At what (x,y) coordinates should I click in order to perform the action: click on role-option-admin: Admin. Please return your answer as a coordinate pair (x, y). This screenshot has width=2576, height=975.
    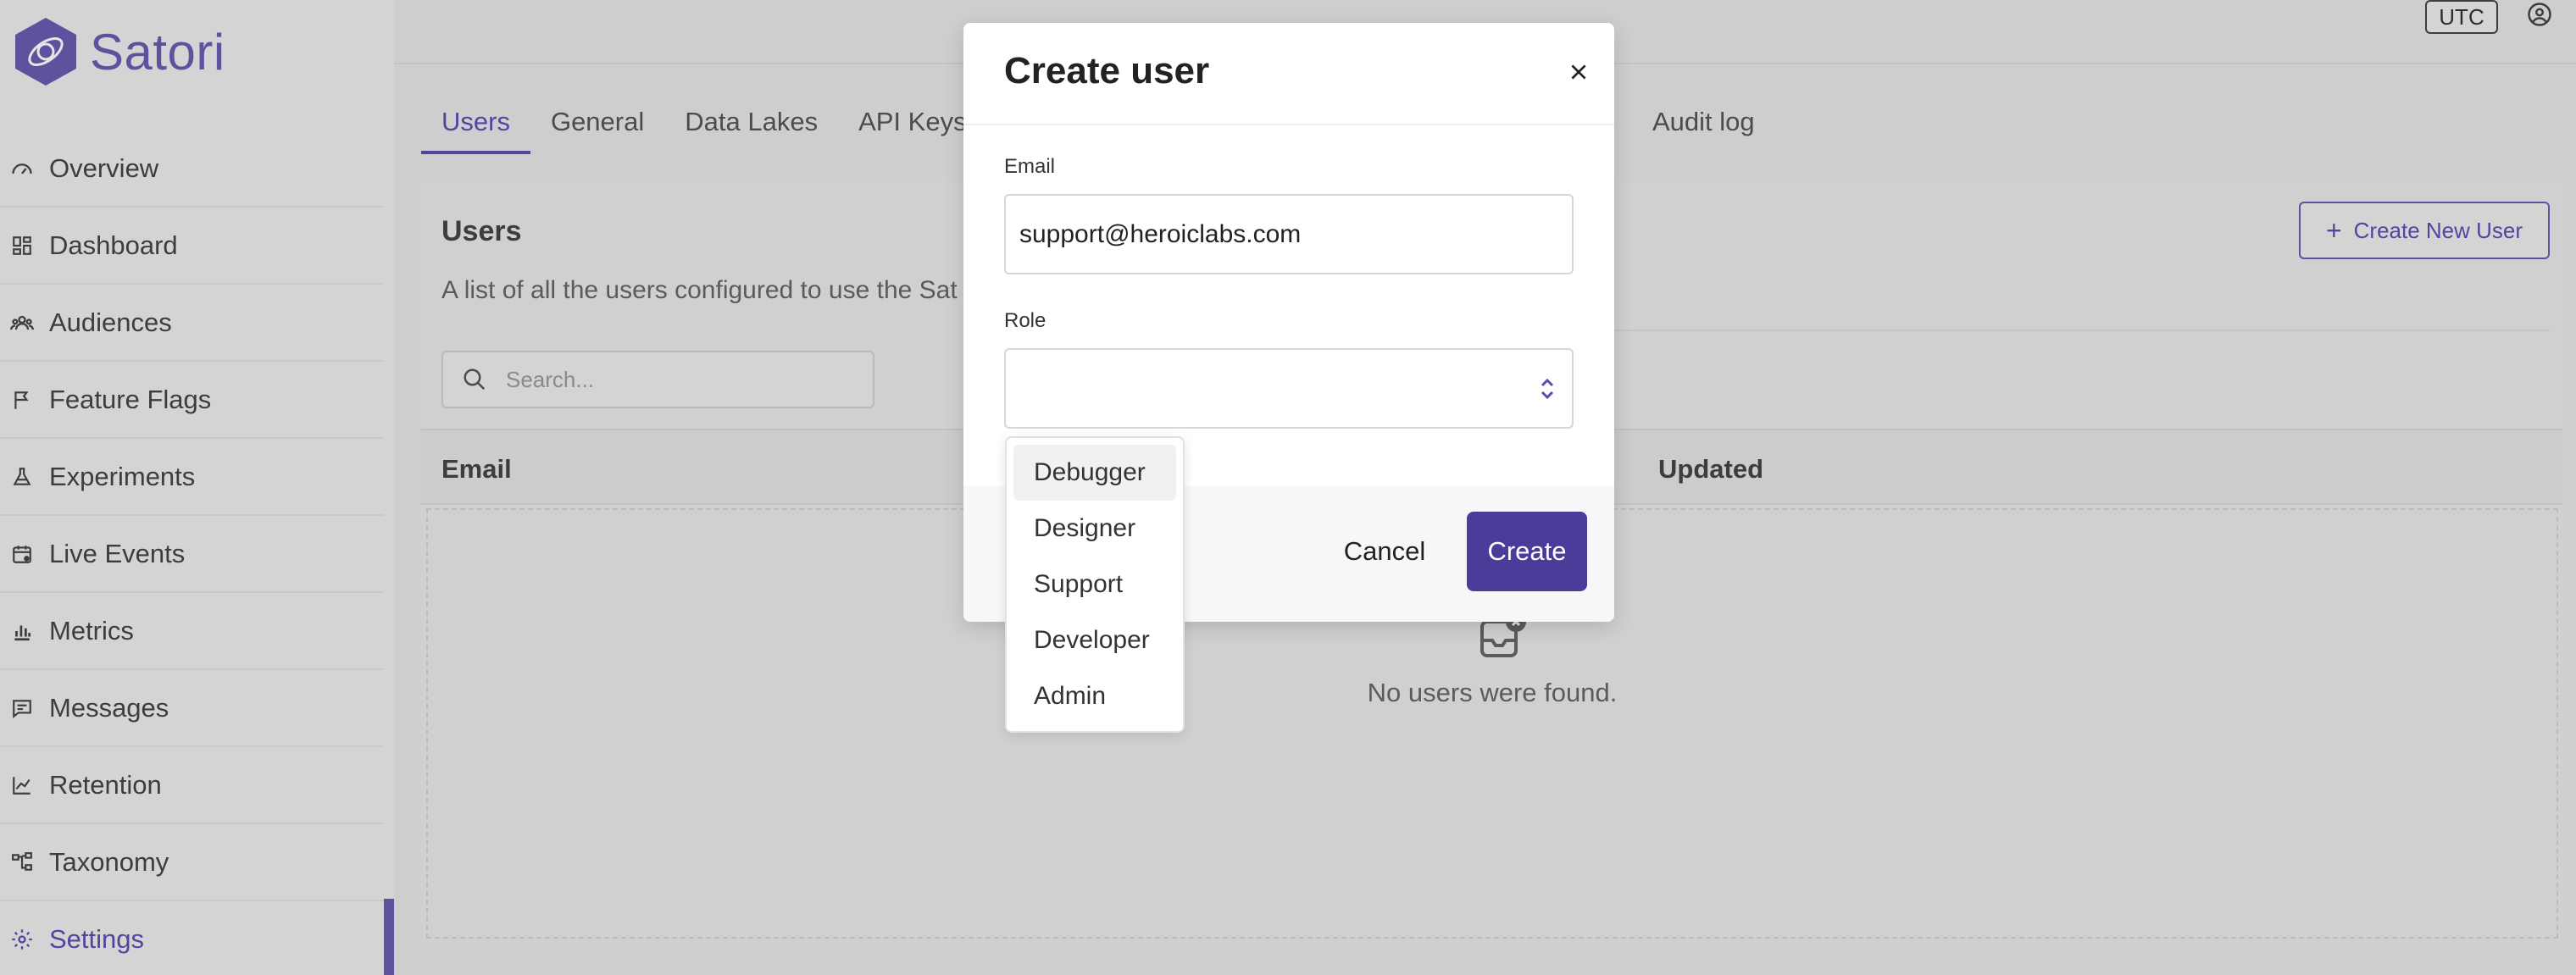
    Looking at the image, I should click on (1094, 696).